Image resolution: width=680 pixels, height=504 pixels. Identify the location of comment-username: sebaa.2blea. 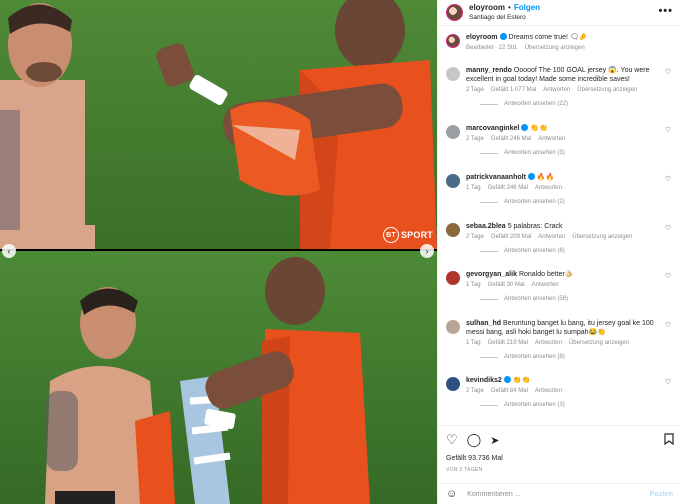
(486, 226).